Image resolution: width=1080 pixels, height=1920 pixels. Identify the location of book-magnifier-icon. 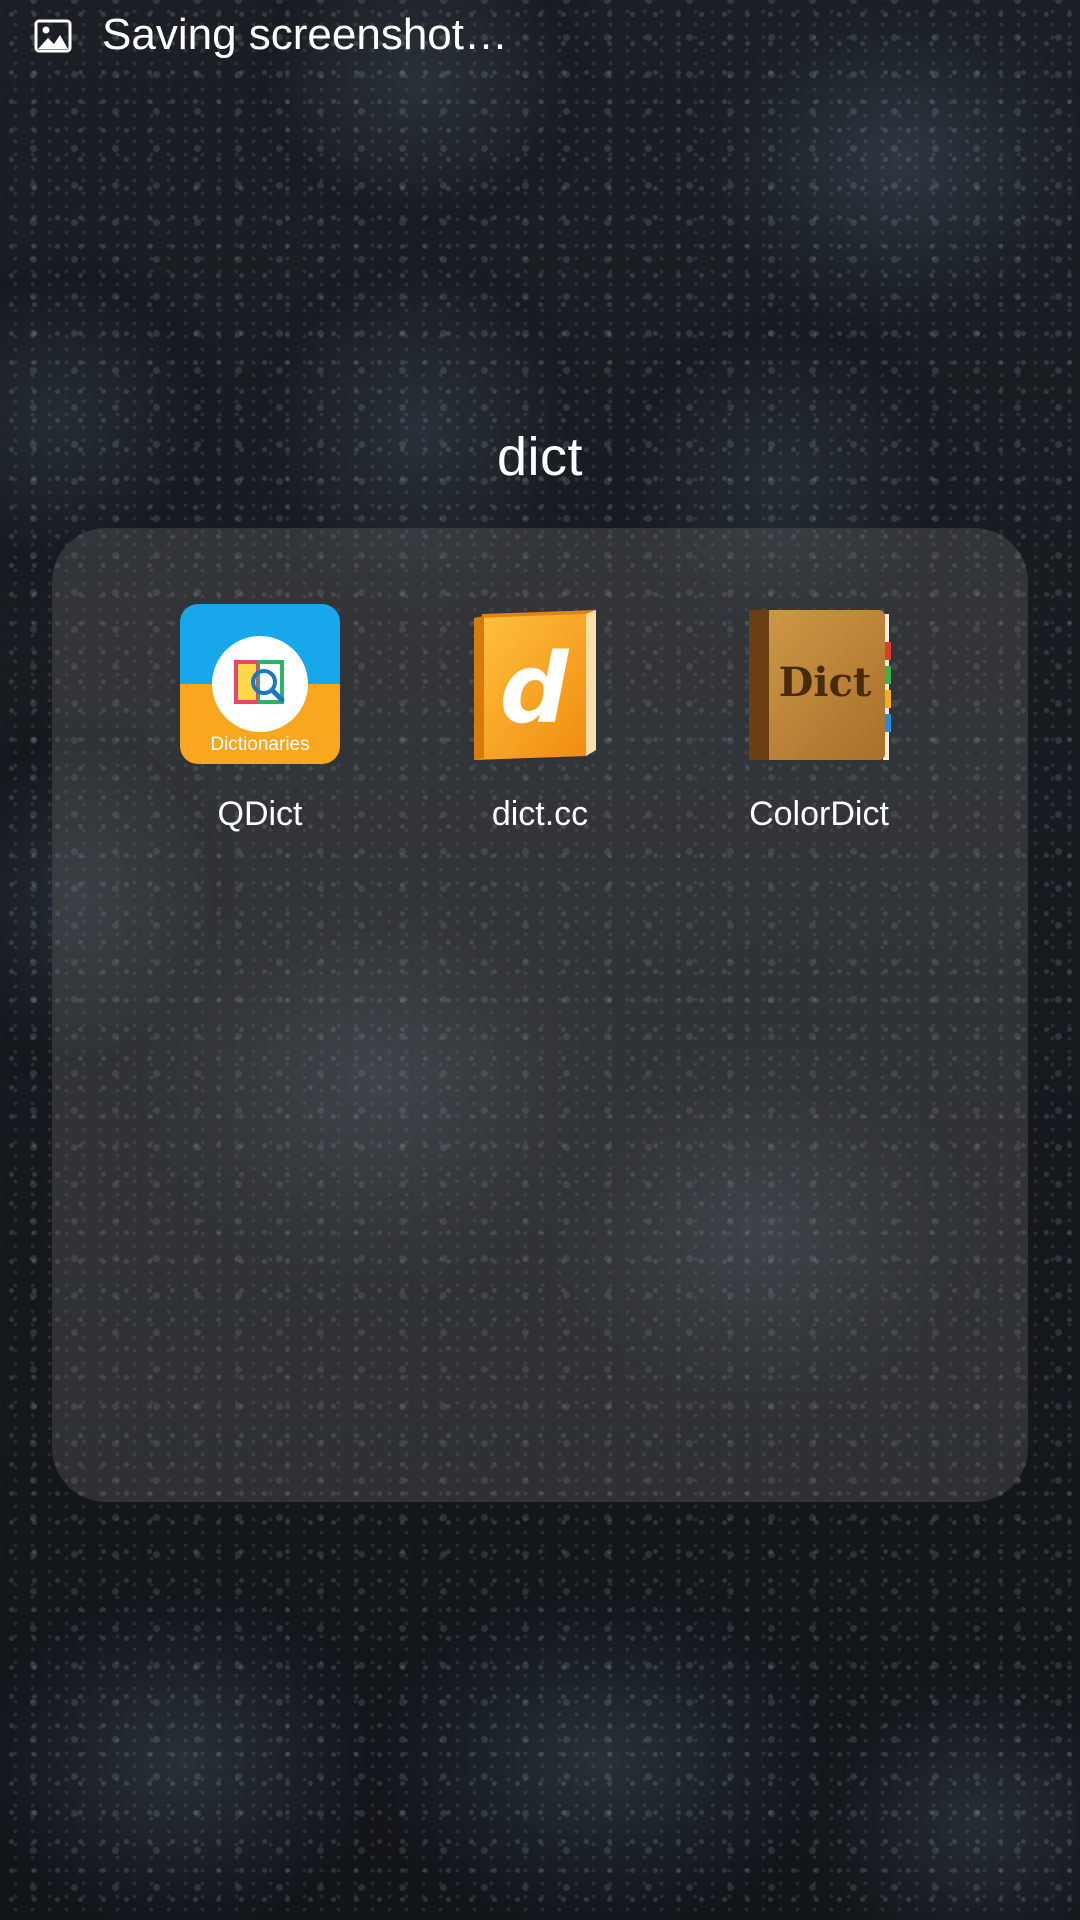
(259, 682).